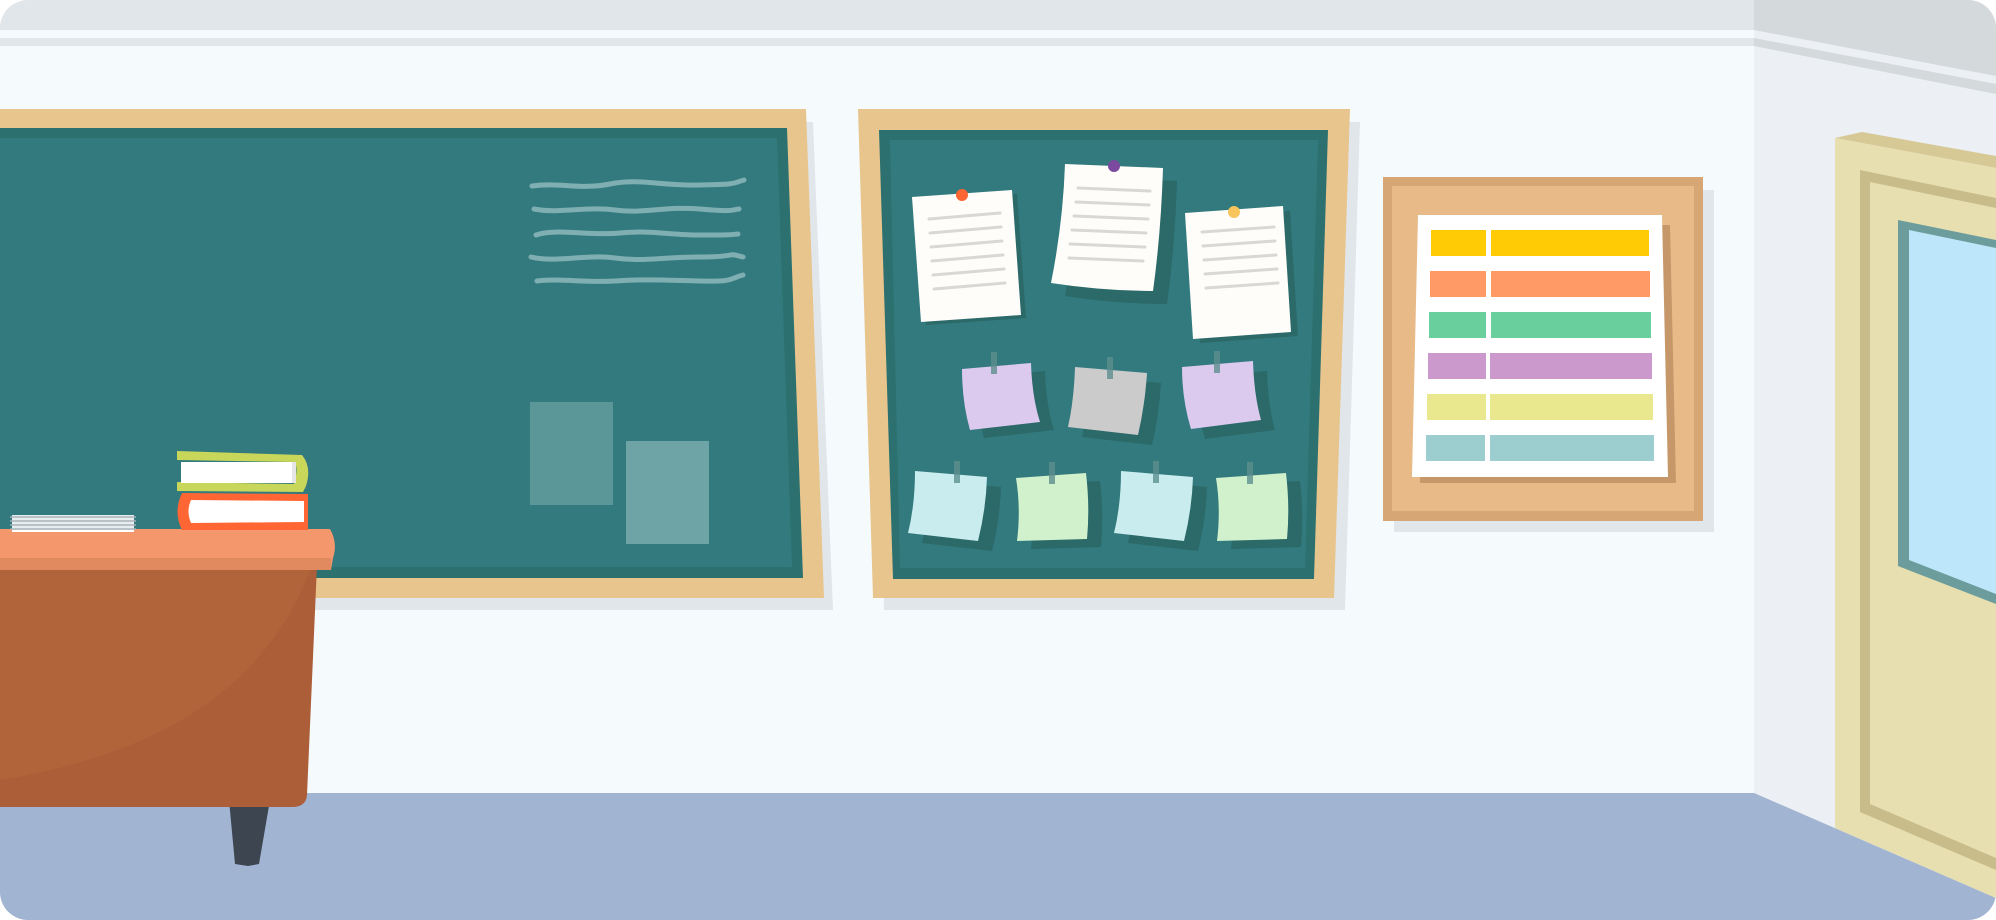  I want to click on classroom-door, so click(1915, 515).